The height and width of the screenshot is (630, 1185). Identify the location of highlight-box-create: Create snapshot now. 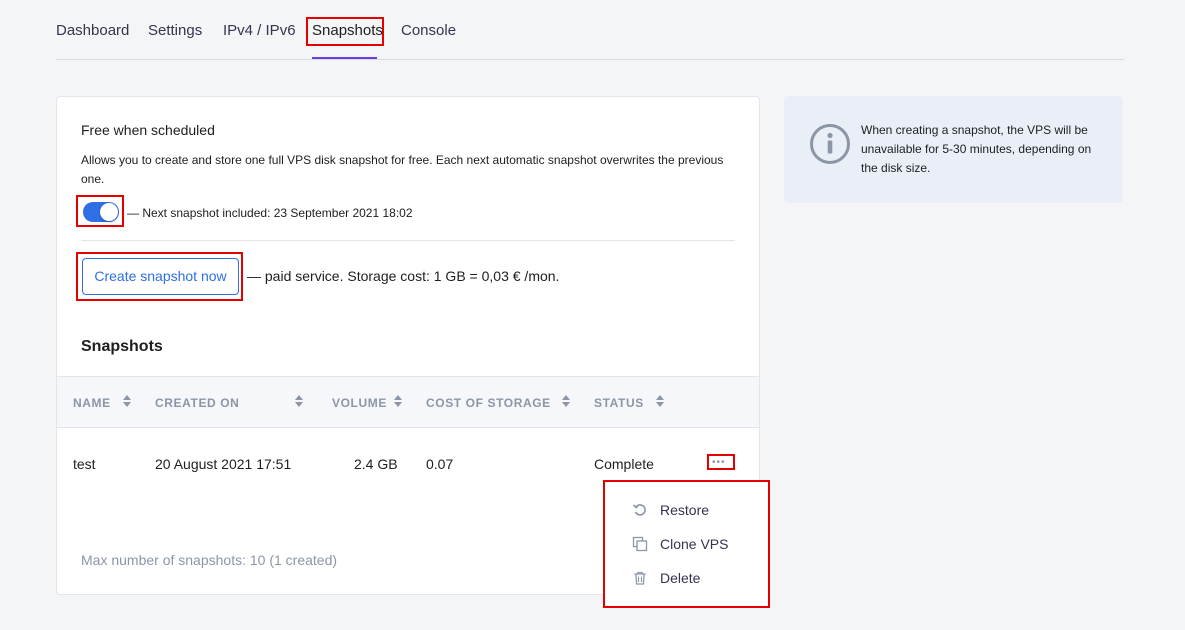
(159, 276).